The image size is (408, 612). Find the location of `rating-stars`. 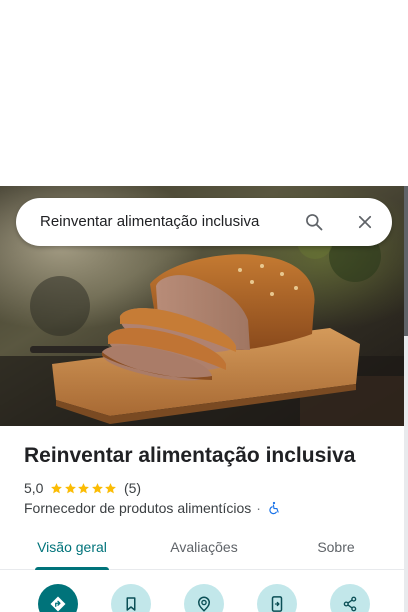

rating-stars is located at coordinates (84, 488).